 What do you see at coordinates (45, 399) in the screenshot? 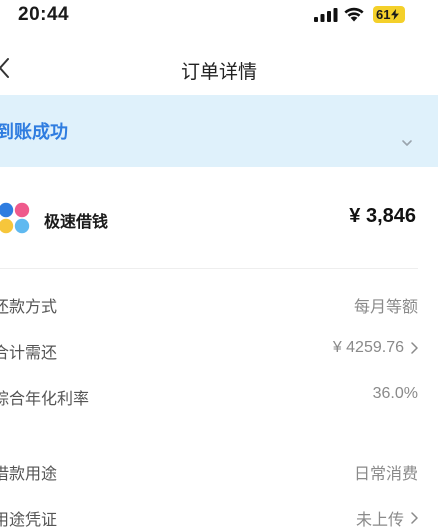
I see `detail-label: 综合年化利率` at bounding box center [45, 399].